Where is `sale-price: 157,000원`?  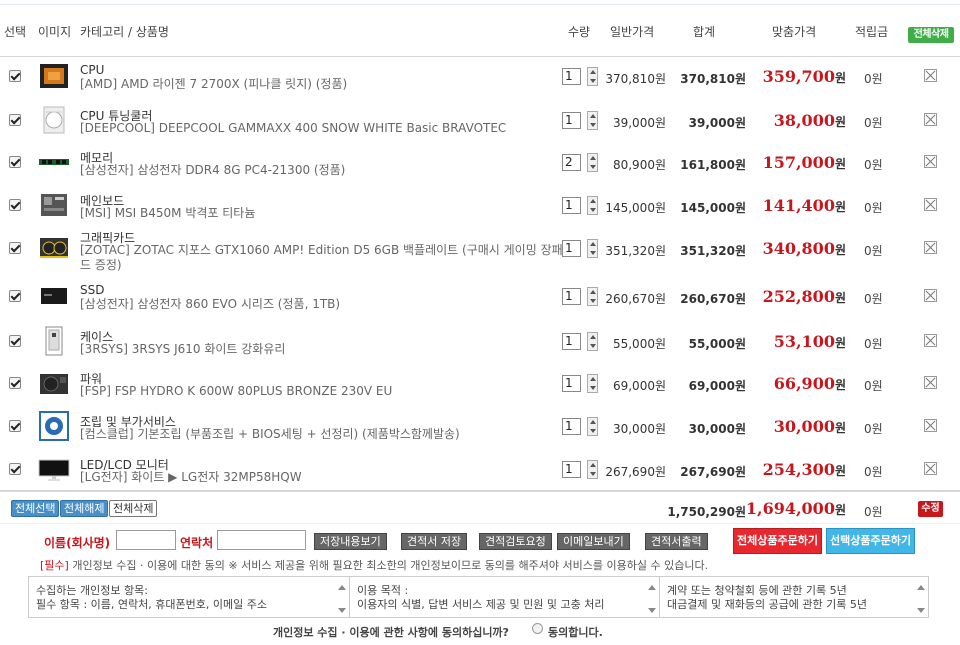 sale-price: 157,000원 is located at coordinates (804, 162).